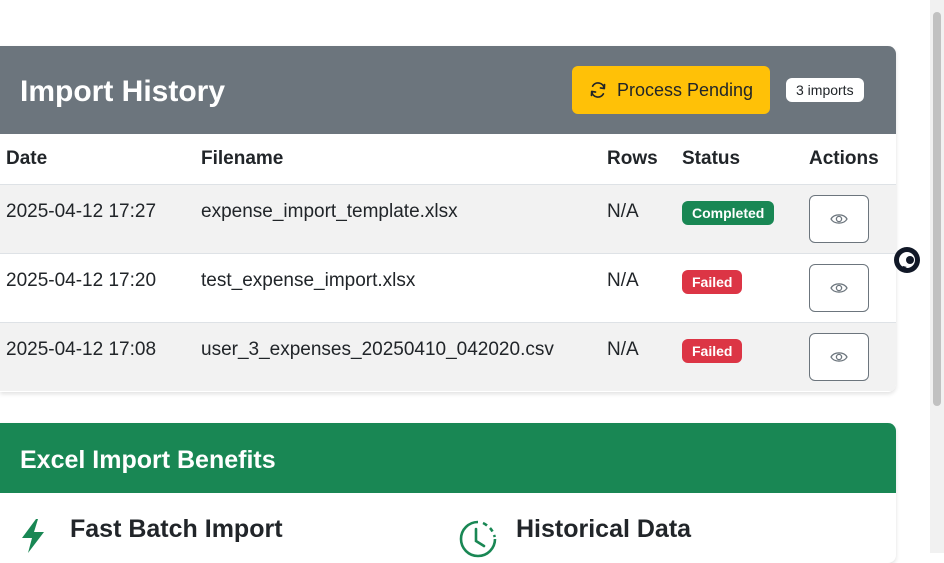  Describe the element at coordinates (685, 89) in the screenshot. I see `process-pending-label: Process Pending` at that location.